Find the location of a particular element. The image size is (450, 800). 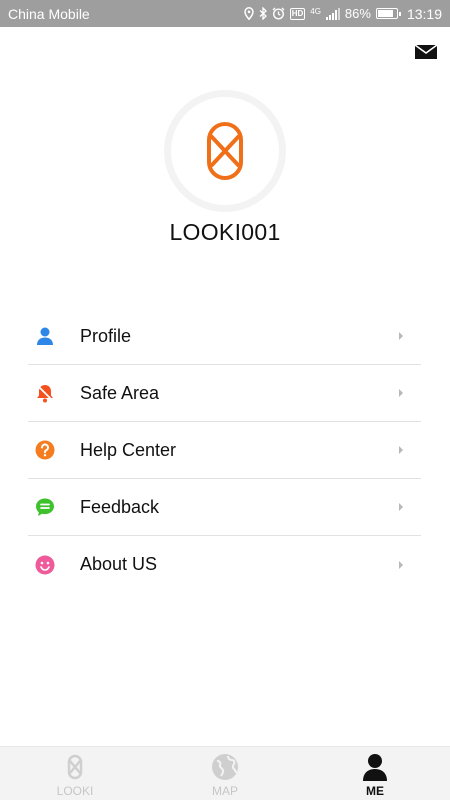

tab-looki: LOOKI is located at coordinates (75, 773).